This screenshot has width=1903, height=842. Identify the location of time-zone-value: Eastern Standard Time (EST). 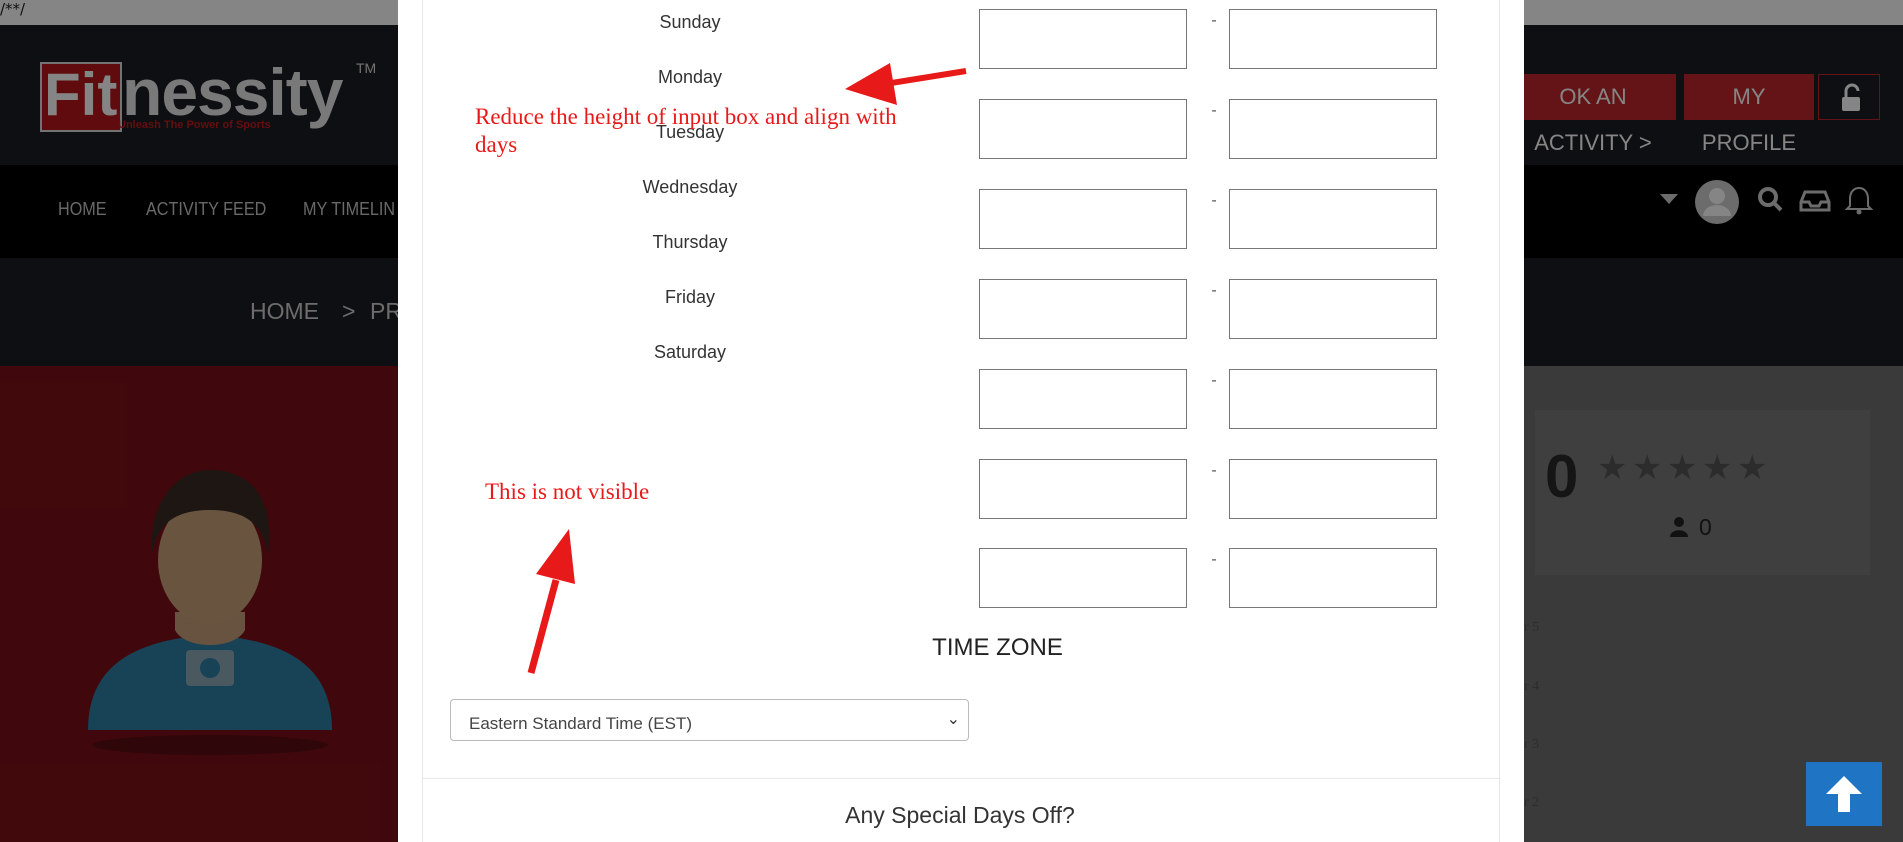
(580, 723).